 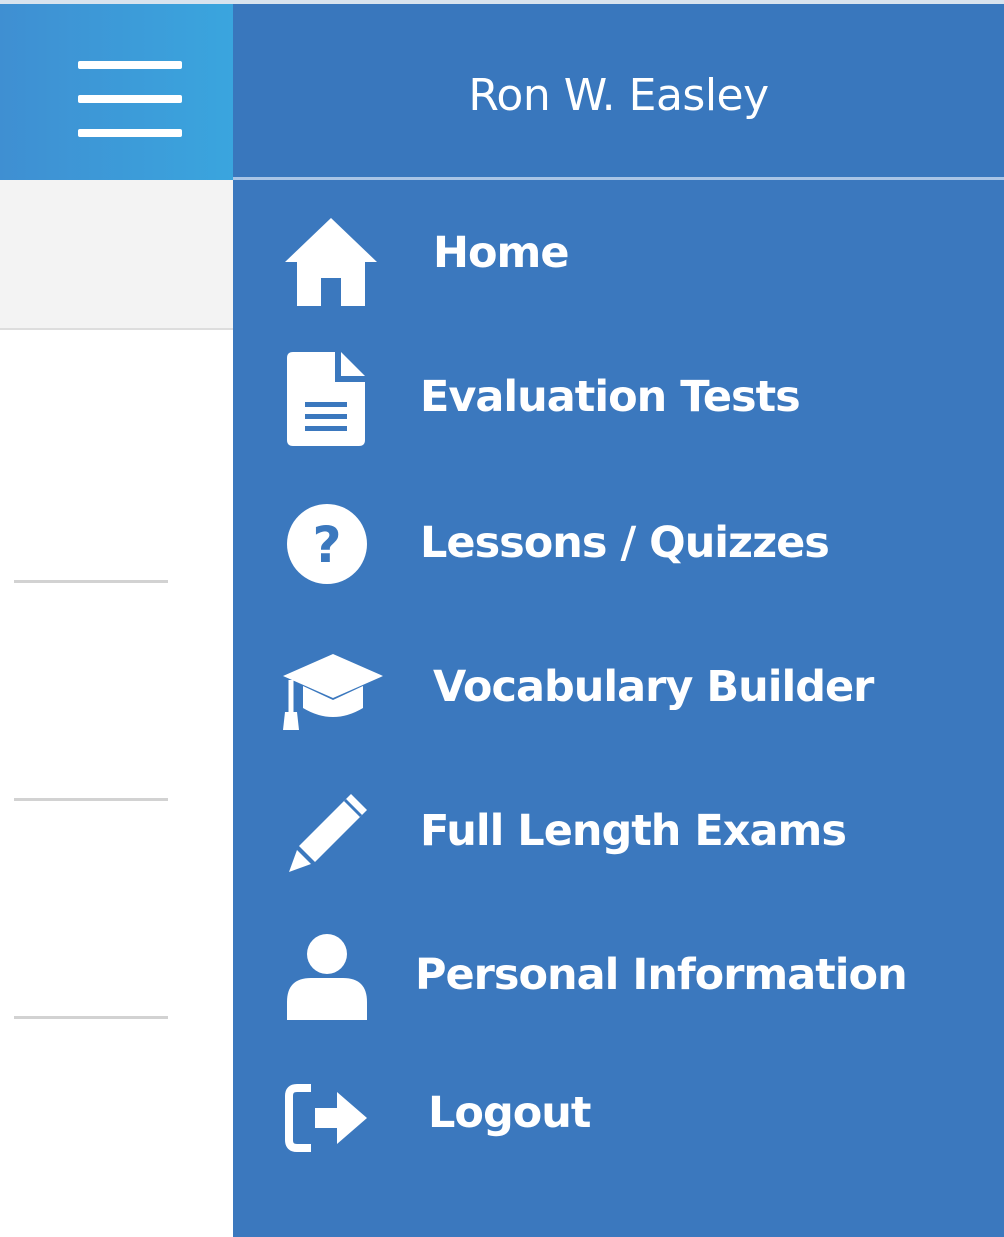 I want to click on question-circle-icon: ?, so click(x=327, y=544).